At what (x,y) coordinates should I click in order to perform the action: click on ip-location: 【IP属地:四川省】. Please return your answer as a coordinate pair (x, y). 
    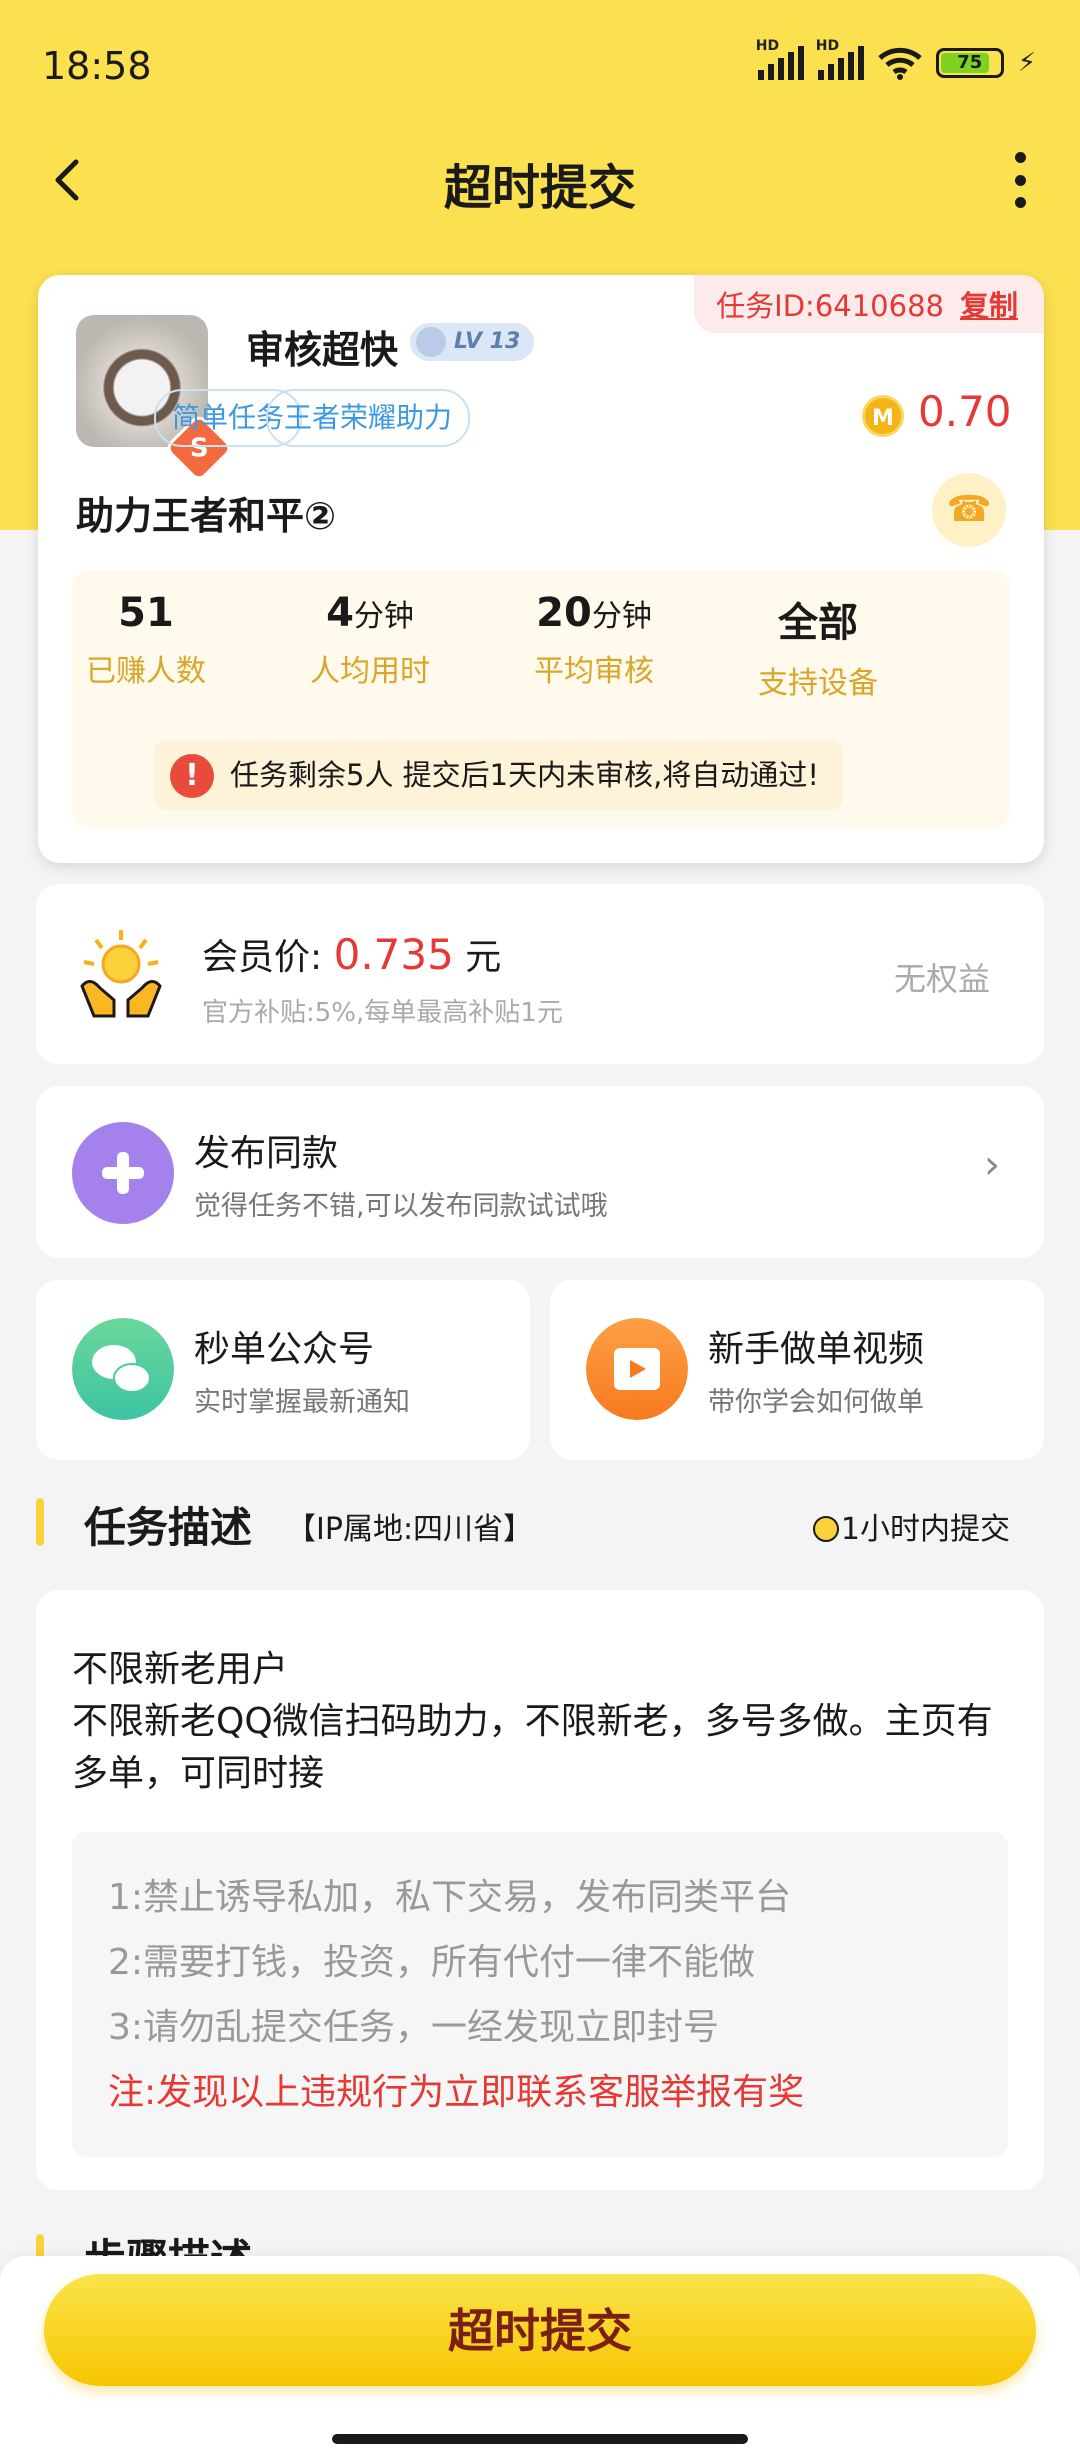
    Looking at the image, I should click on (410, 1529).